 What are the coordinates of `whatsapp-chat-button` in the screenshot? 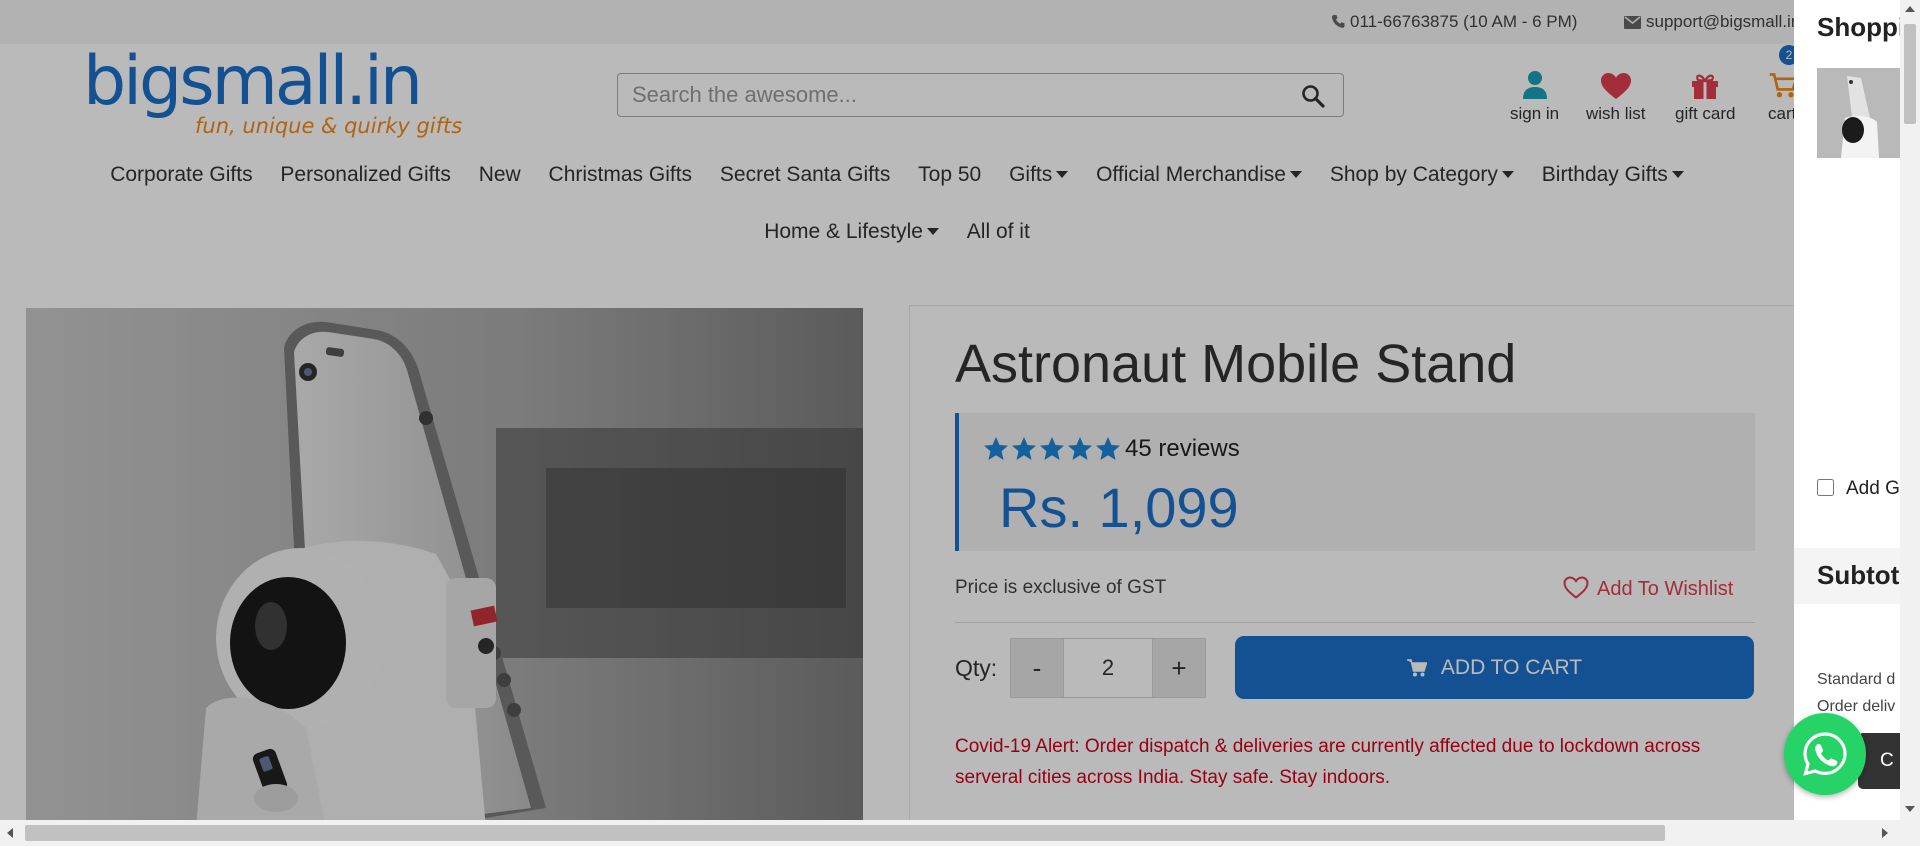 It's located at (1825, 754).